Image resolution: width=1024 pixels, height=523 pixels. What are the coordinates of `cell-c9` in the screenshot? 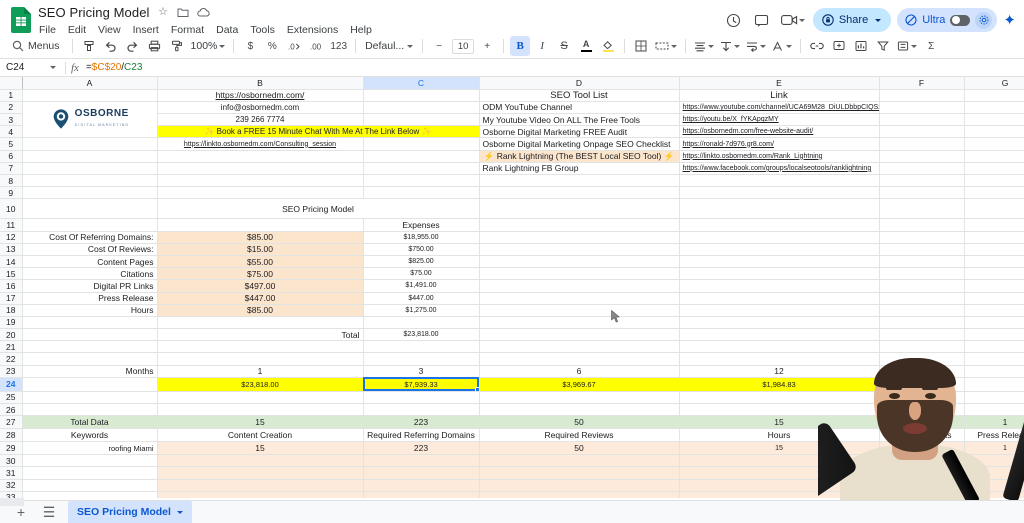 It's located at (421, 193).